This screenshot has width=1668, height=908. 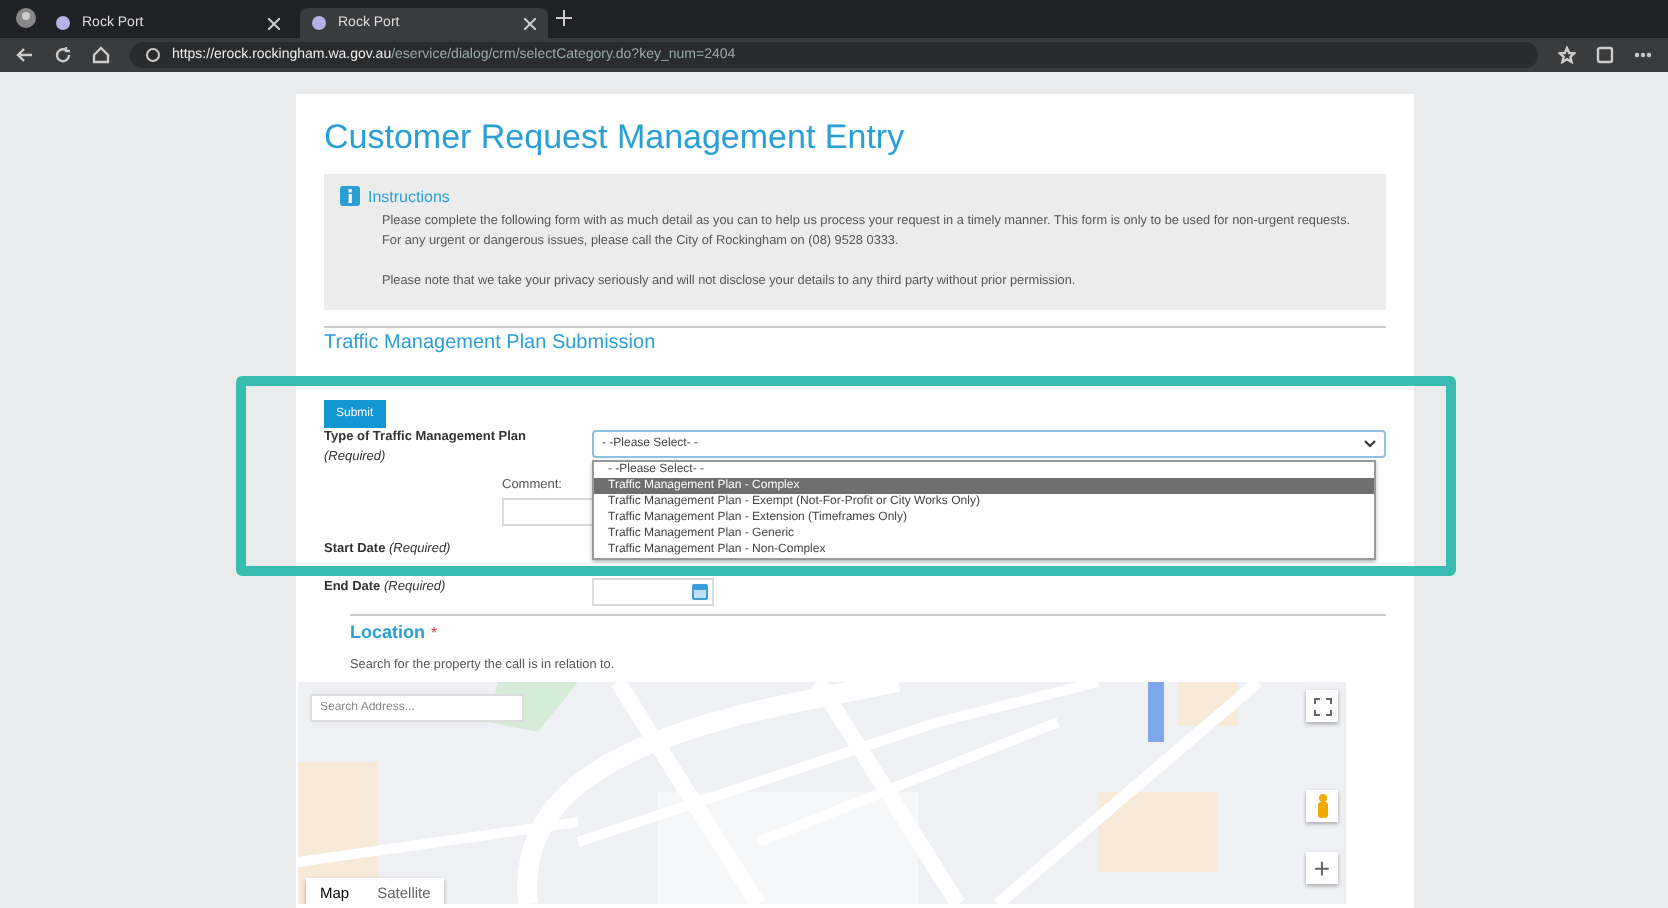 What do you see at coordinates (409, 196) in the screenshot?
I see `instructions-heading: Instructions` at bounding box center [409, 196].